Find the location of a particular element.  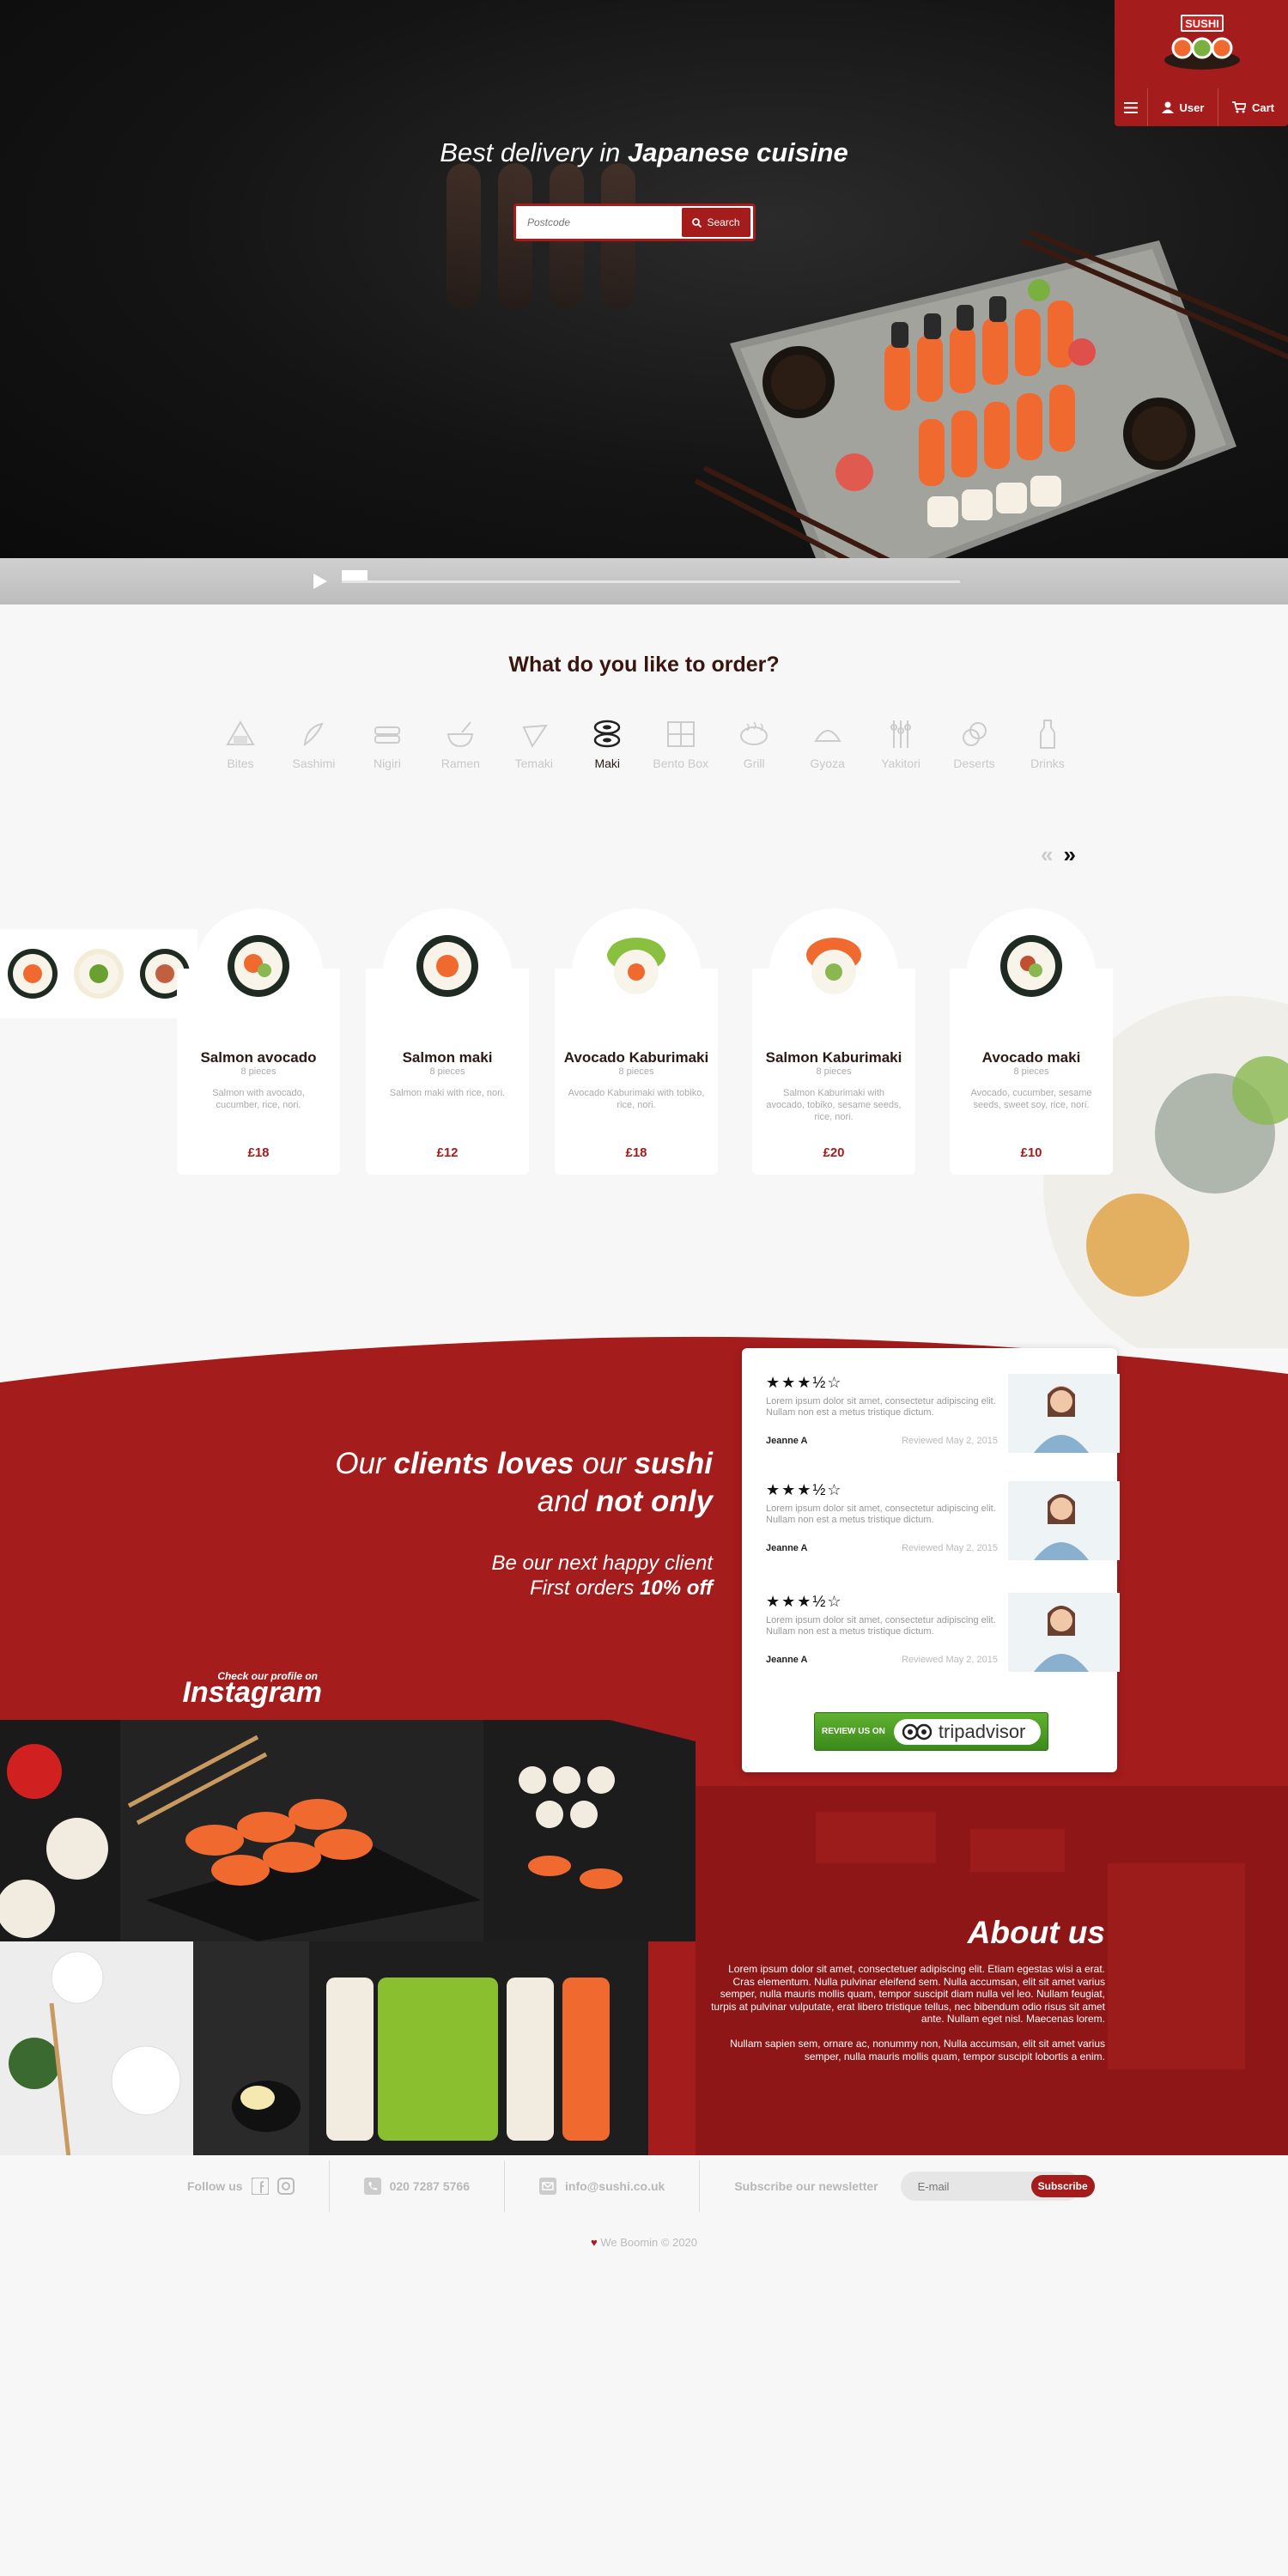

hero-tagline: Best delivery in Japanese cuisine is located at coordinates (644, 153).